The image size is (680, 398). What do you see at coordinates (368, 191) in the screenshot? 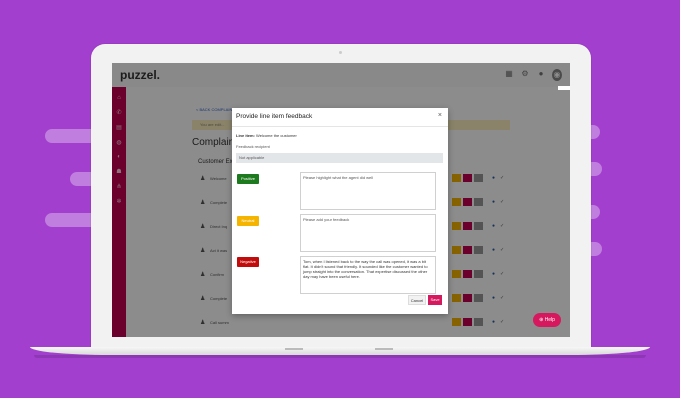
I see `positive-feedback-input: Please highlight what the agent did well` at bounding box center [368, 191].